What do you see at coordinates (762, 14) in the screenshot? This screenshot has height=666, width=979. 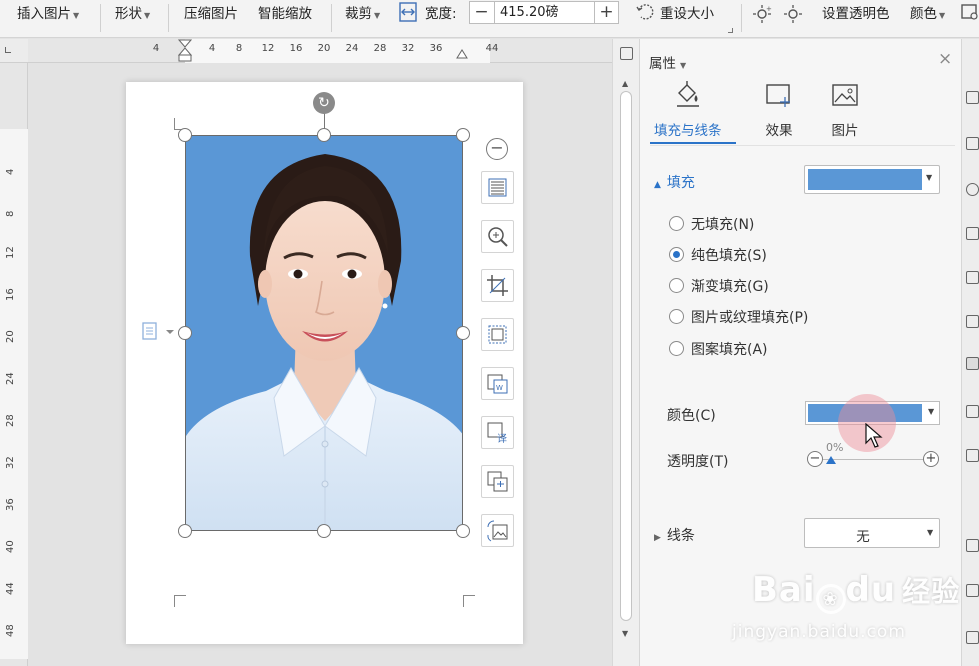 I see `brightness-up-icon: +` at bounding box center [762, 14].